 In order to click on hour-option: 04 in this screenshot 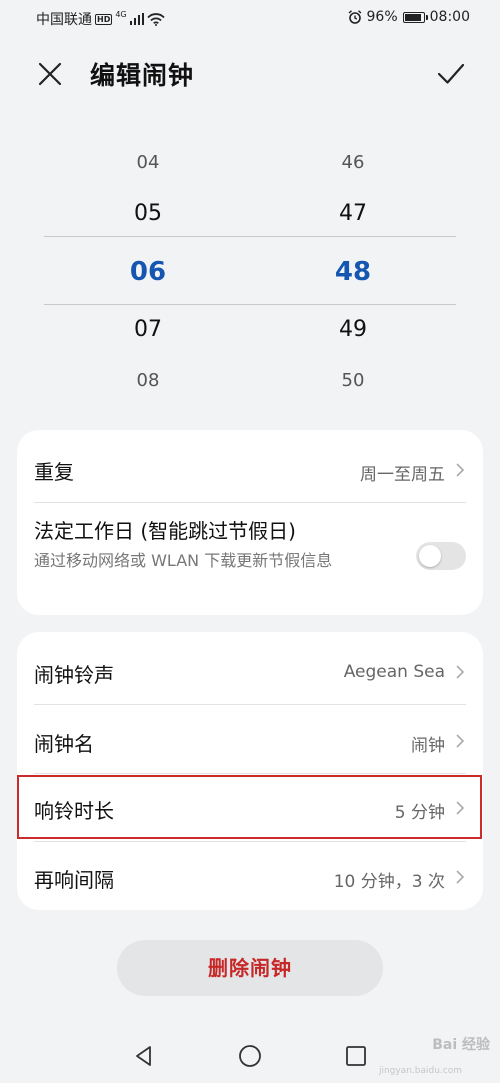, I will do `click(148, 162)`.